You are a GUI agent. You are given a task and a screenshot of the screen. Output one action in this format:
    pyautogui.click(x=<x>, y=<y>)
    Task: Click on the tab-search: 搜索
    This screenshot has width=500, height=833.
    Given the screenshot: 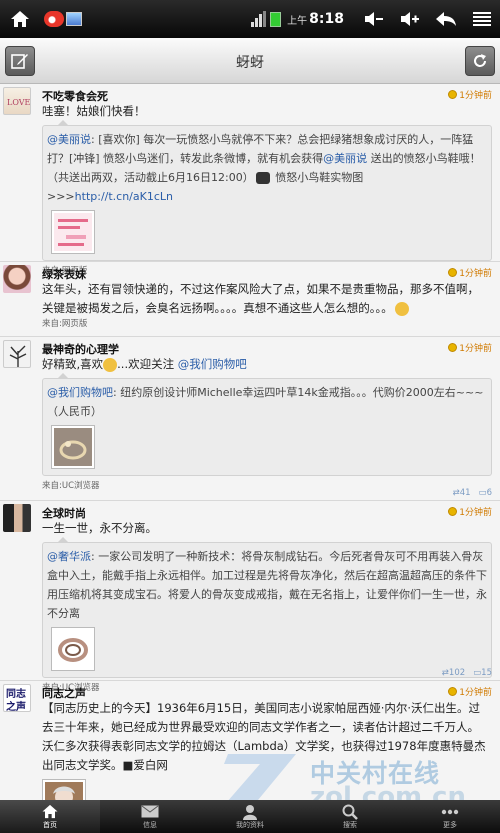 What is the action you would take?
    pyautogui.click(x=350, y=816)
    